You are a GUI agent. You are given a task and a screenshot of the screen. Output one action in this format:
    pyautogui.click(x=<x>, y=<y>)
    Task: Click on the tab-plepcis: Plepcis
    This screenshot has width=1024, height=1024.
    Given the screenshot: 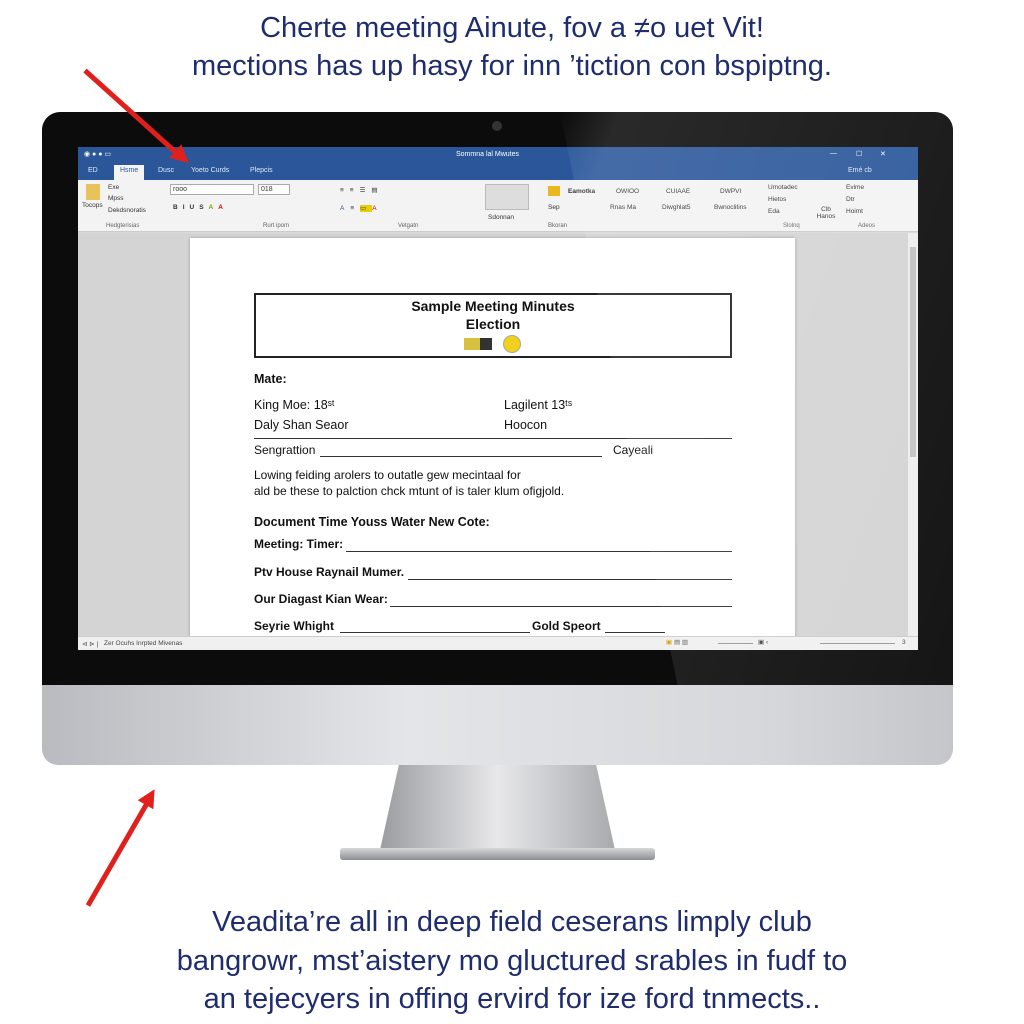 What is the action you would take?
    pyautogui.click(x=261, y=170)
    